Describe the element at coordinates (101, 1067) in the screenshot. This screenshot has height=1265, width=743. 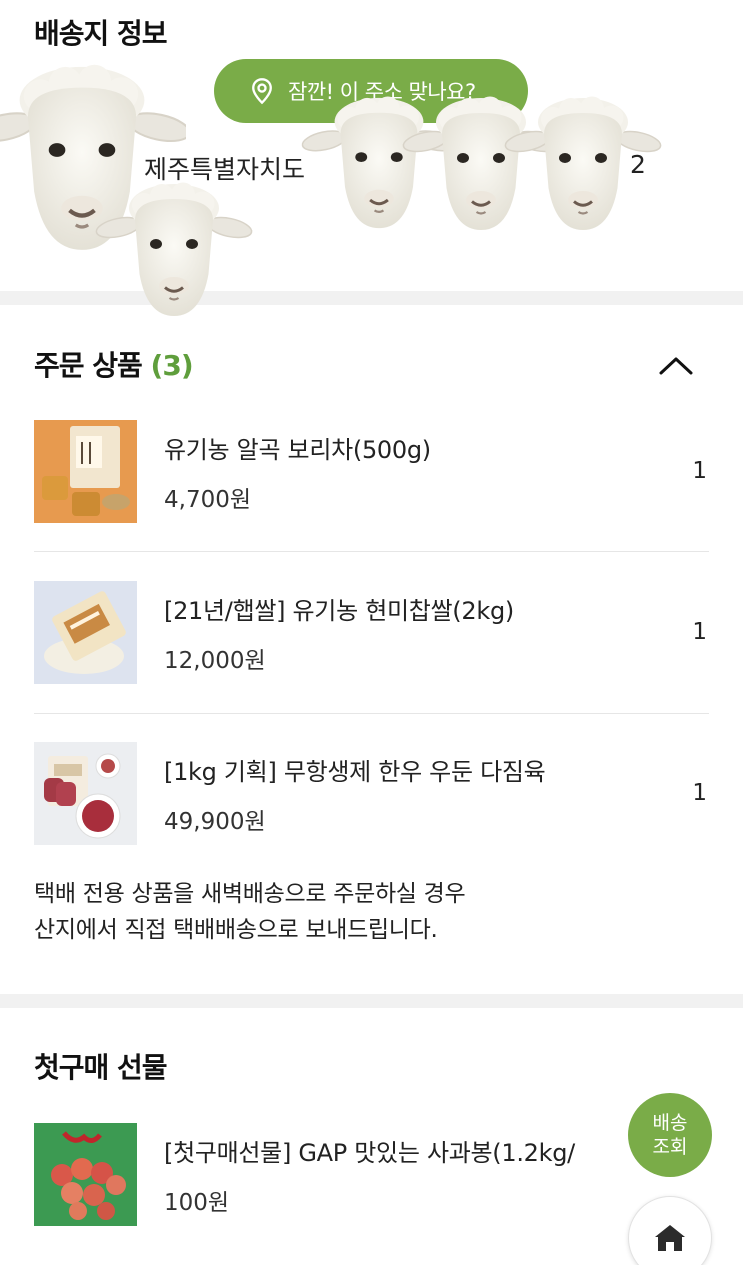
I see `gift-section-title: 첫구매 선물` at that location.